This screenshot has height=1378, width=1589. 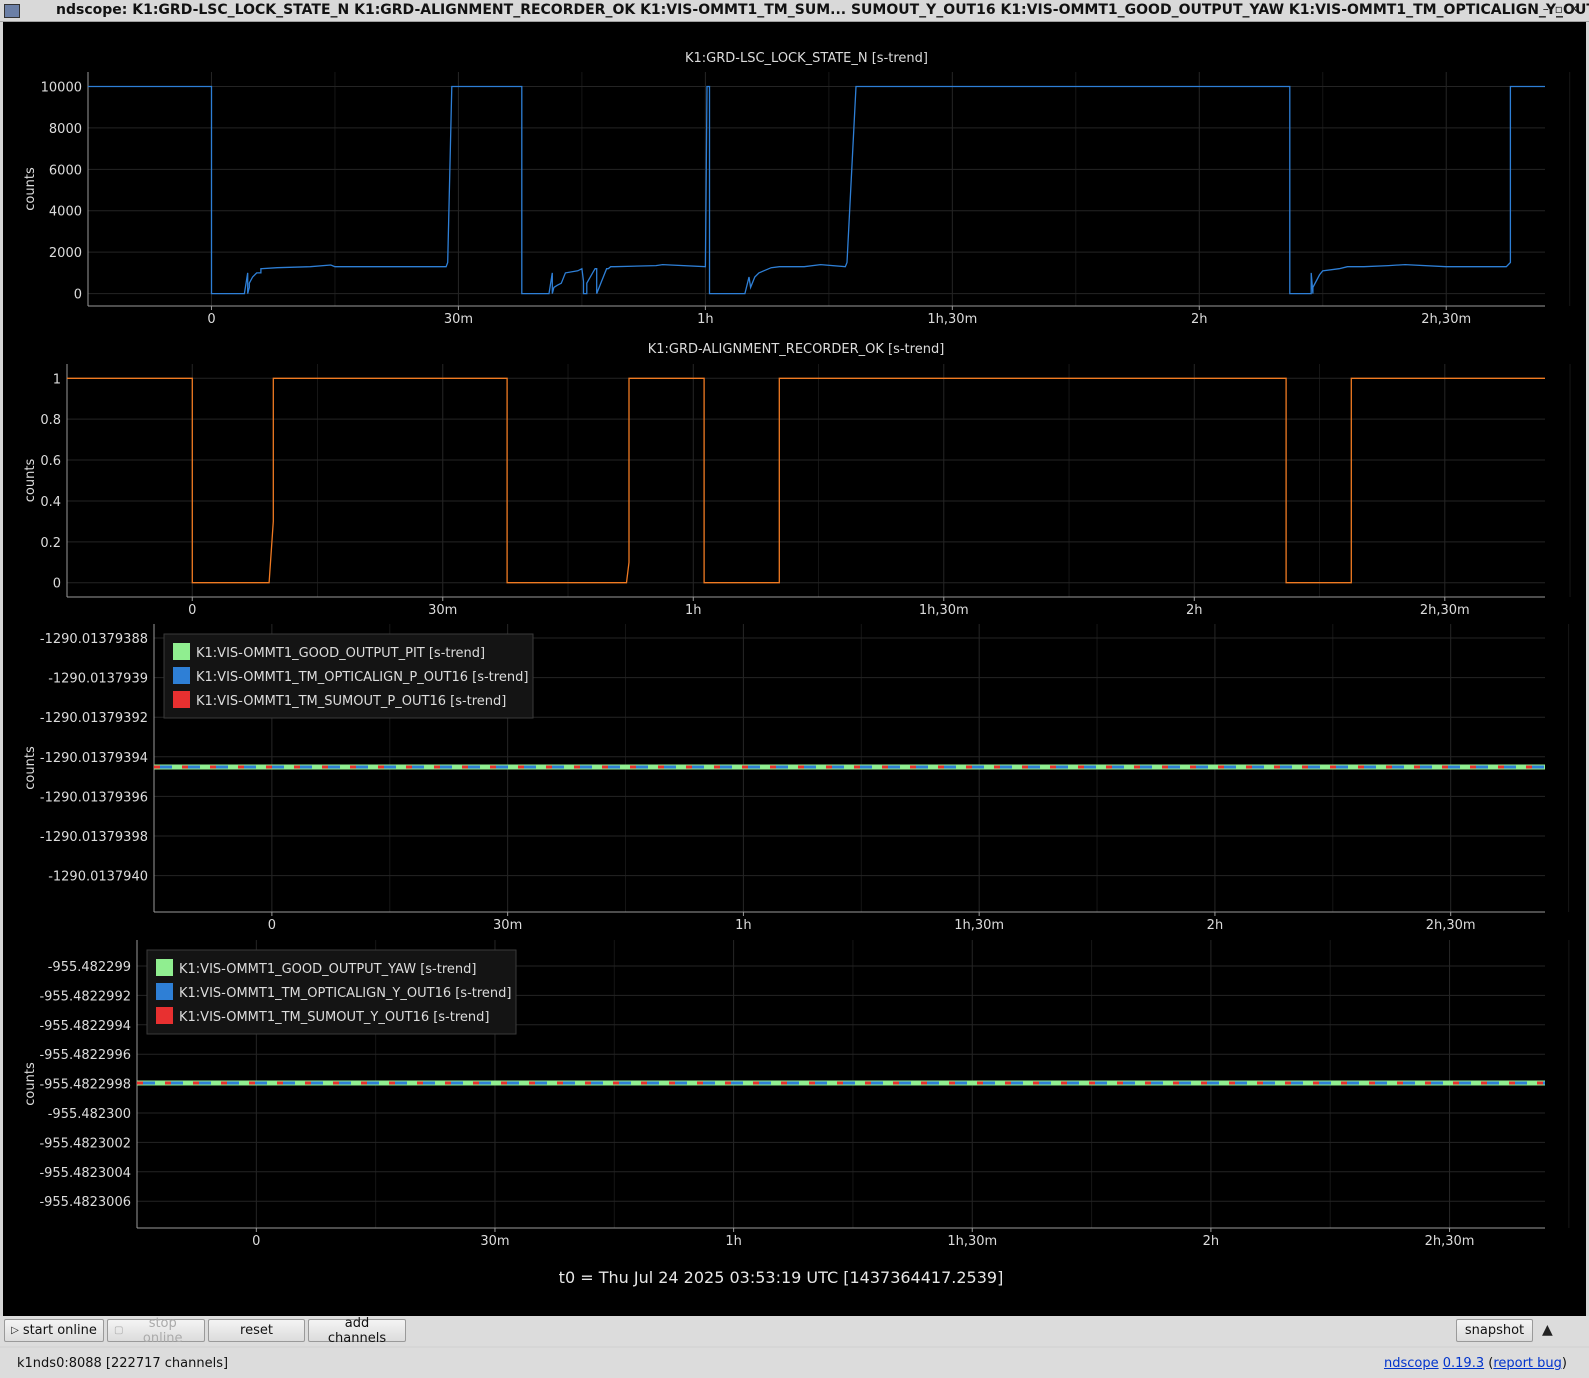 What do you see at coordinates (94, 639) in the screenshot?
I see `y-tick-label: -1290.01379388` at bounding box center [94, 639].